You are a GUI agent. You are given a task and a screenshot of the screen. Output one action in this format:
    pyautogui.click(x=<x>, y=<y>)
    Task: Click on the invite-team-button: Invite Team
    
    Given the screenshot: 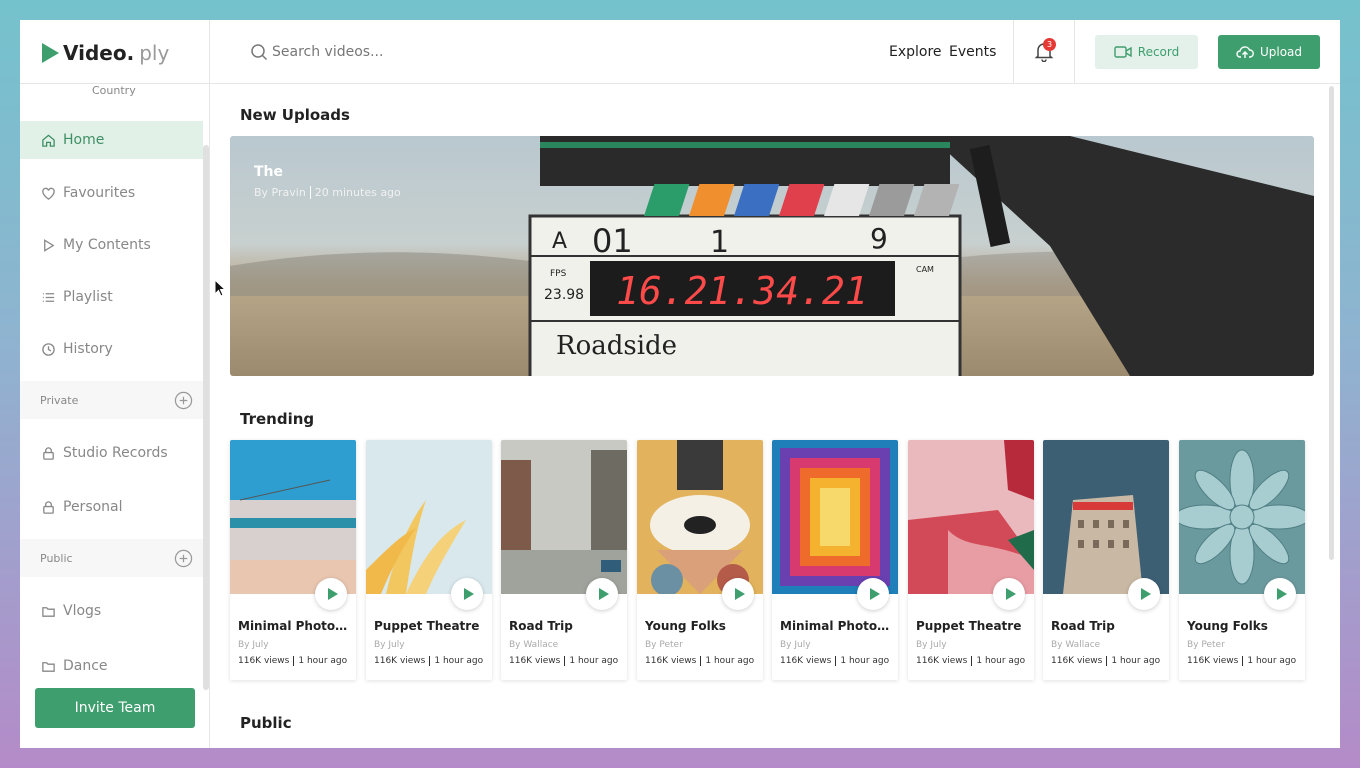 What is the action you would take?
    pyautogui.click(x=115, y=708)
    